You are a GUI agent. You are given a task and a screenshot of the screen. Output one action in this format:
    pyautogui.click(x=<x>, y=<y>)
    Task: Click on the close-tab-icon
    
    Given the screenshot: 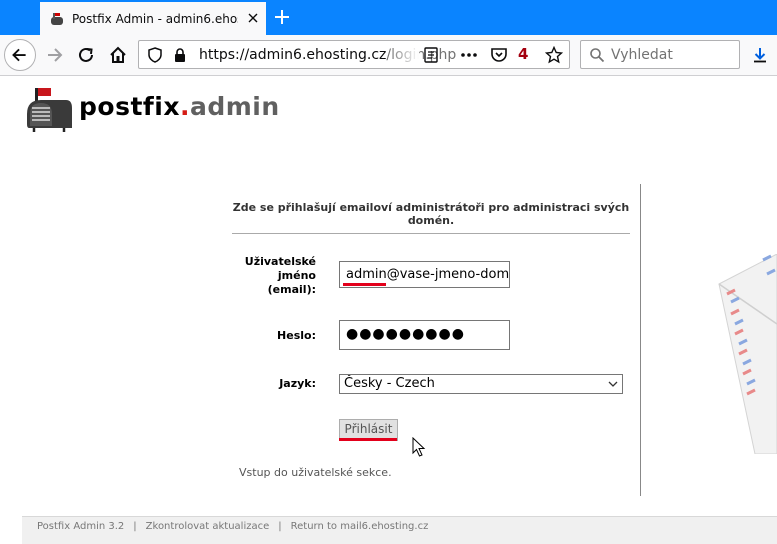 What is the action you would take?
    pyautogui.click(x=253, y=18)
    